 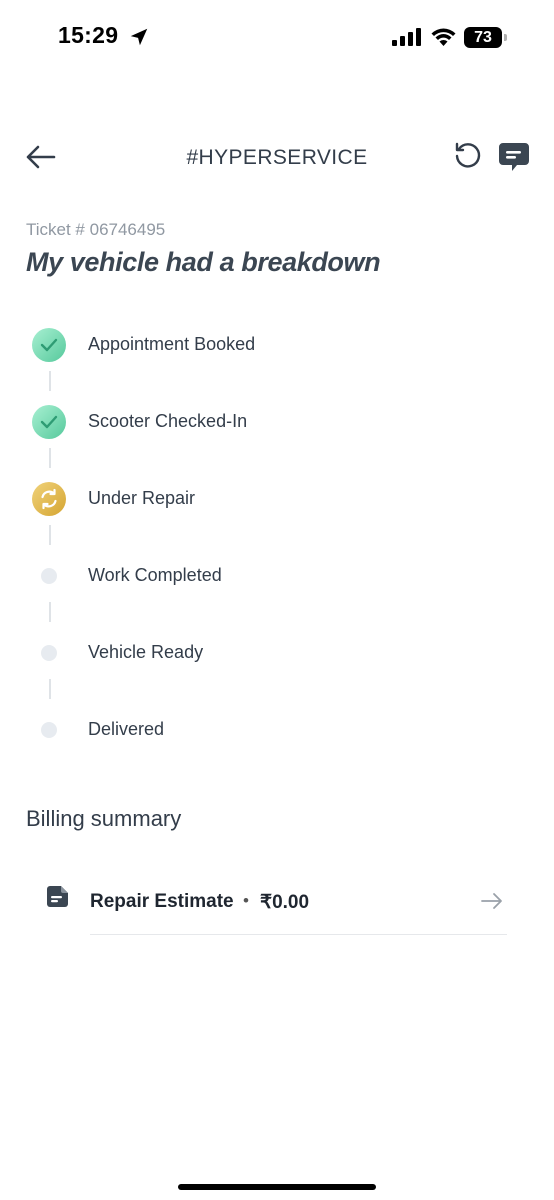 I want to click on battery-tip, so click(x=505, y=37).